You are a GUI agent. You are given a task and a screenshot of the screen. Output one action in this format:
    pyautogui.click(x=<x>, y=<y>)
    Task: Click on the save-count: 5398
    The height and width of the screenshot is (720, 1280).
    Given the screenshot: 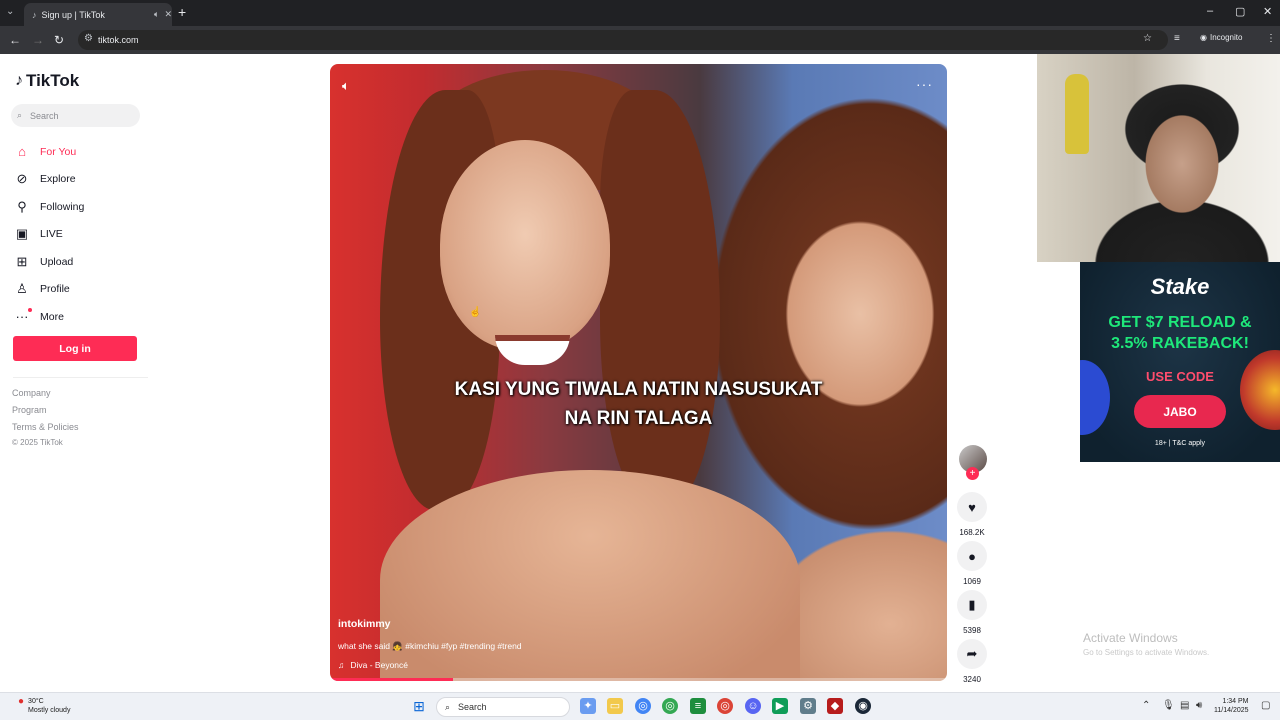 What is the action you would take?
    pyautogui.click(x=972, y=630)
    